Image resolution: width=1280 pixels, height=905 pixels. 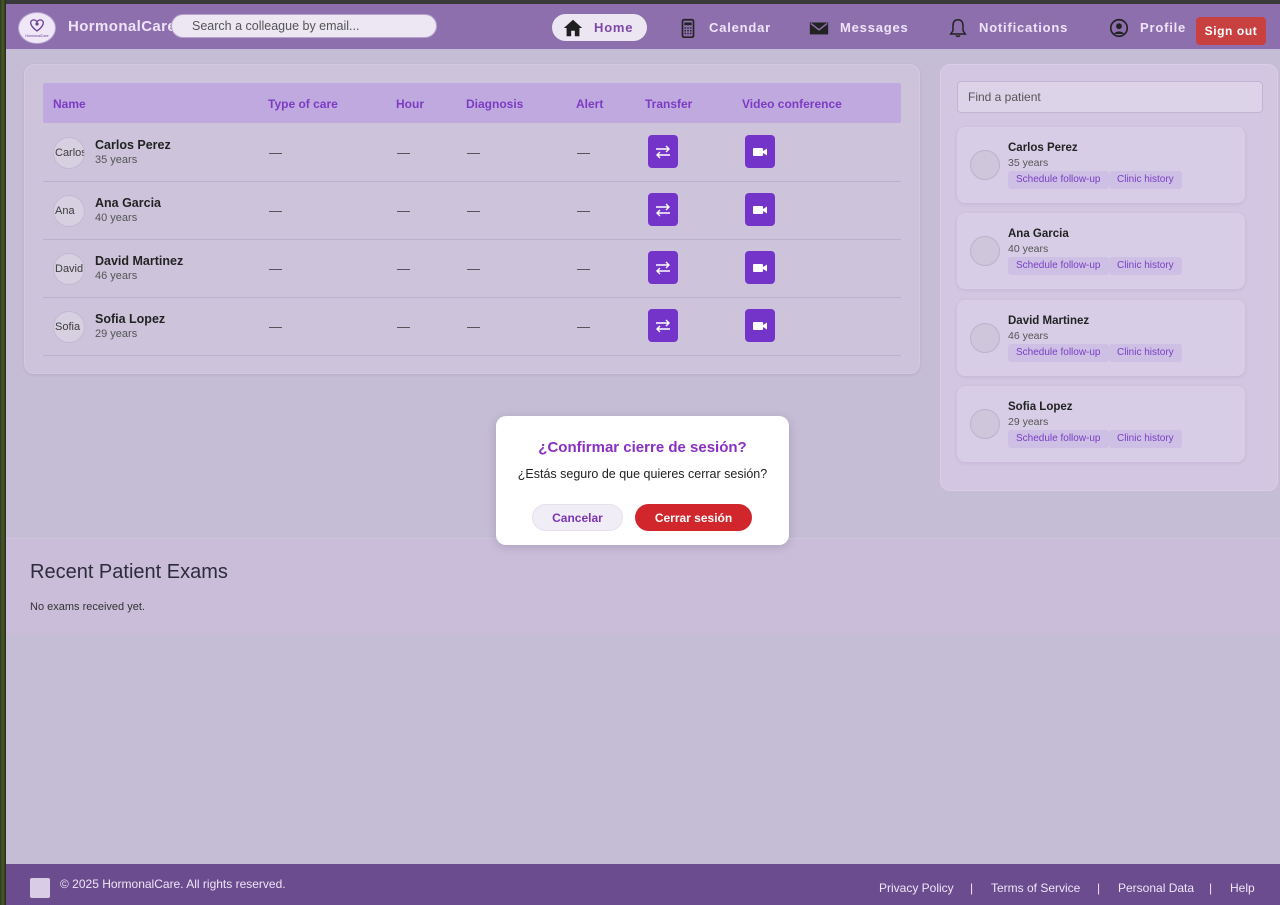 I want to click on hour-value: —, so click(x=403, y=326).